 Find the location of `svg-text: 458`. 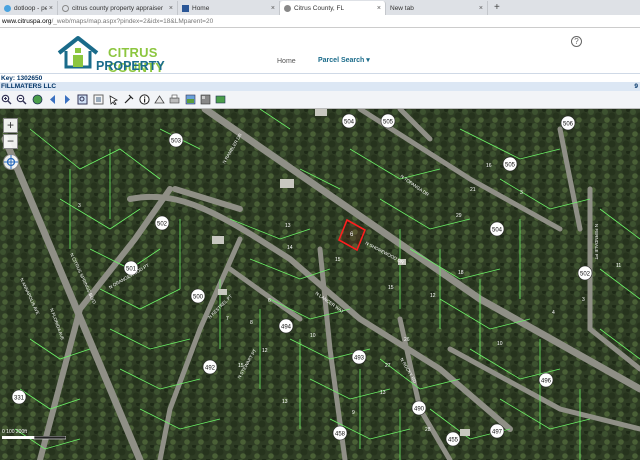

svg-text: 458 is located at coordinates (340, 434).